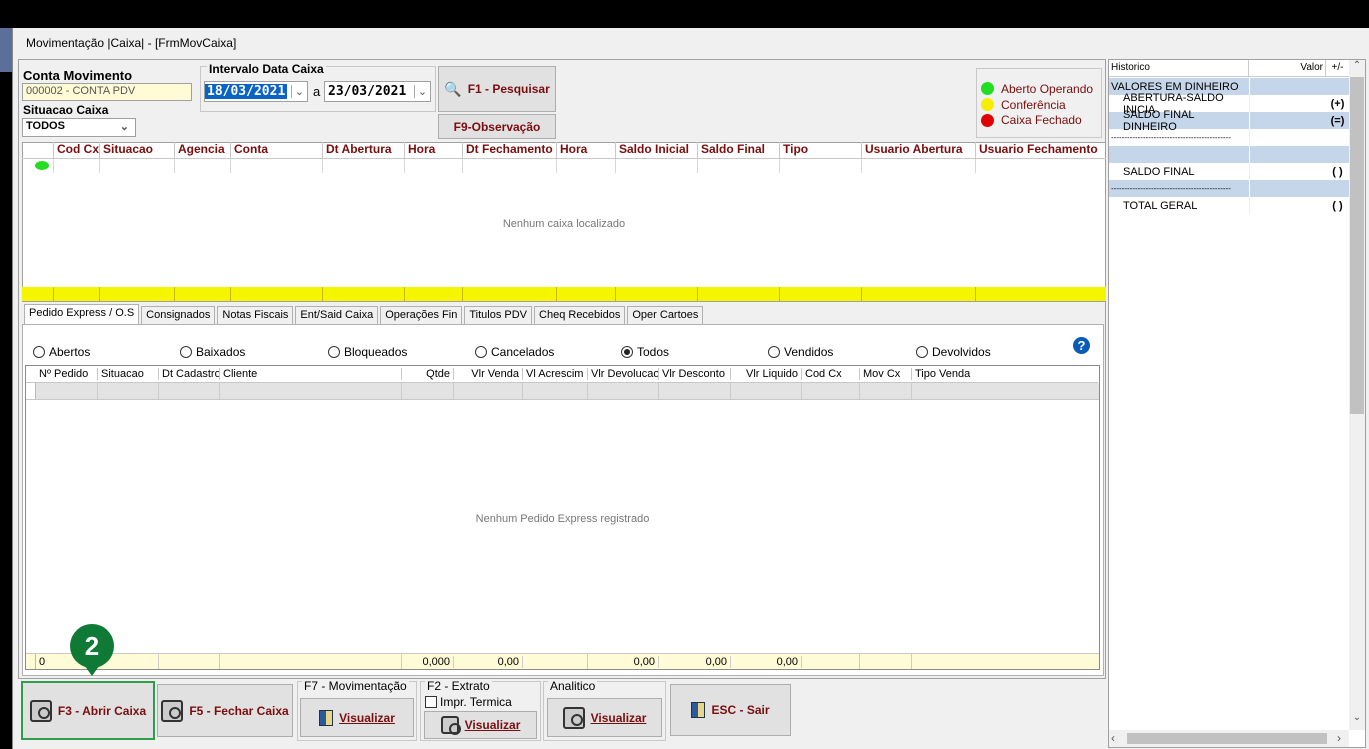 This screenshot has width=1369, height=749. I want to click on col-header: Usuario Abertura, so click(919, 150).